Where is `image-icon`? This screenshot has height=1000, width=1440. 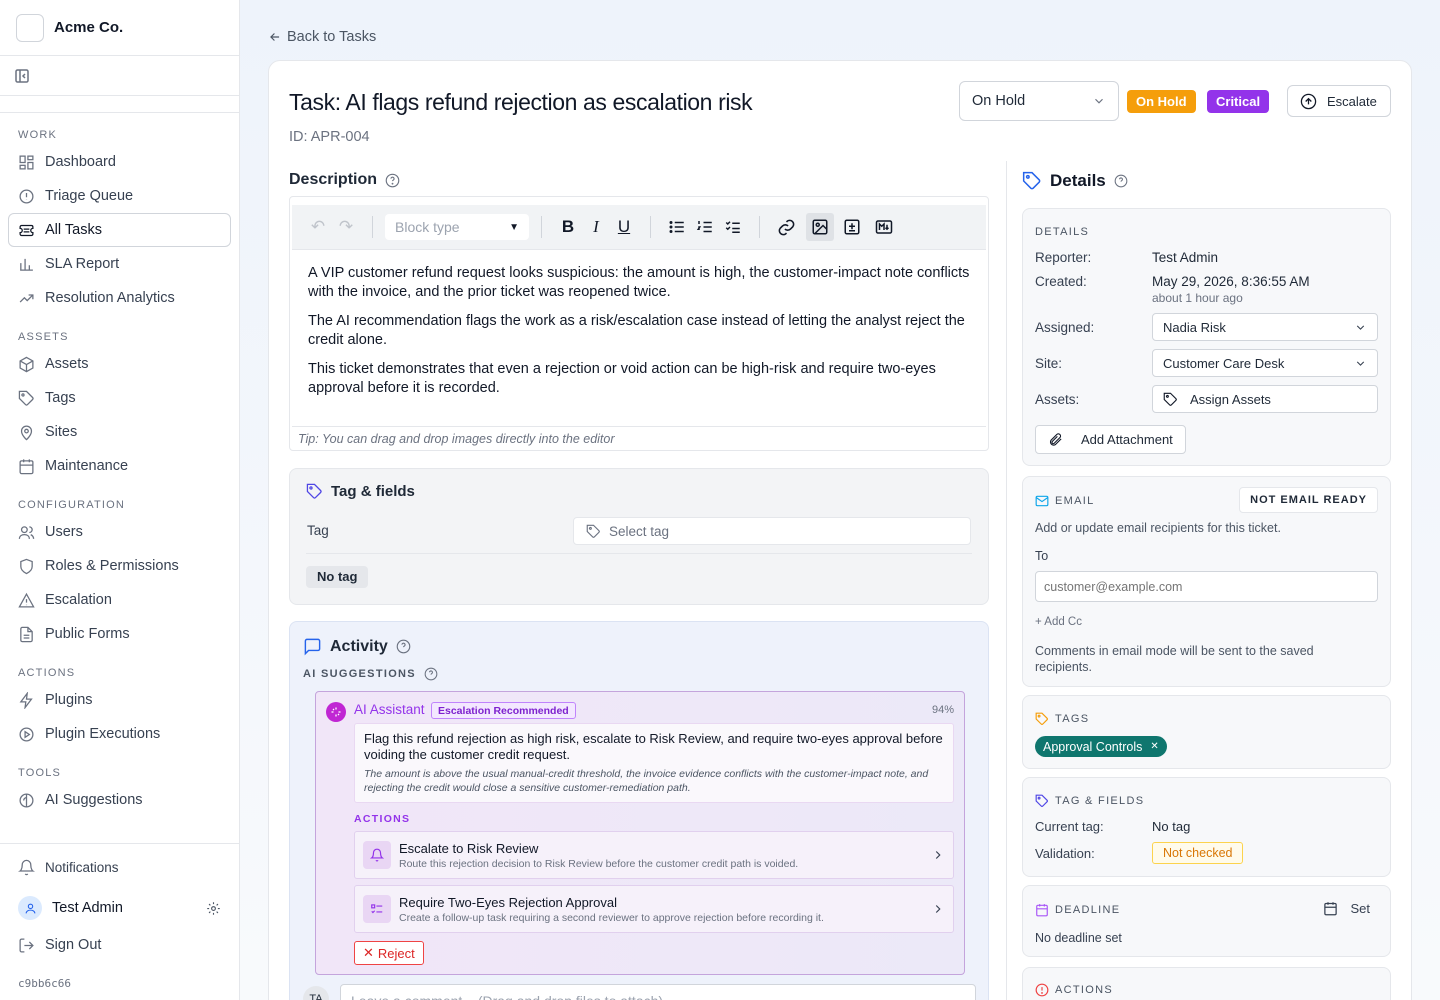 image-icon is located at coordinates (820, 227).